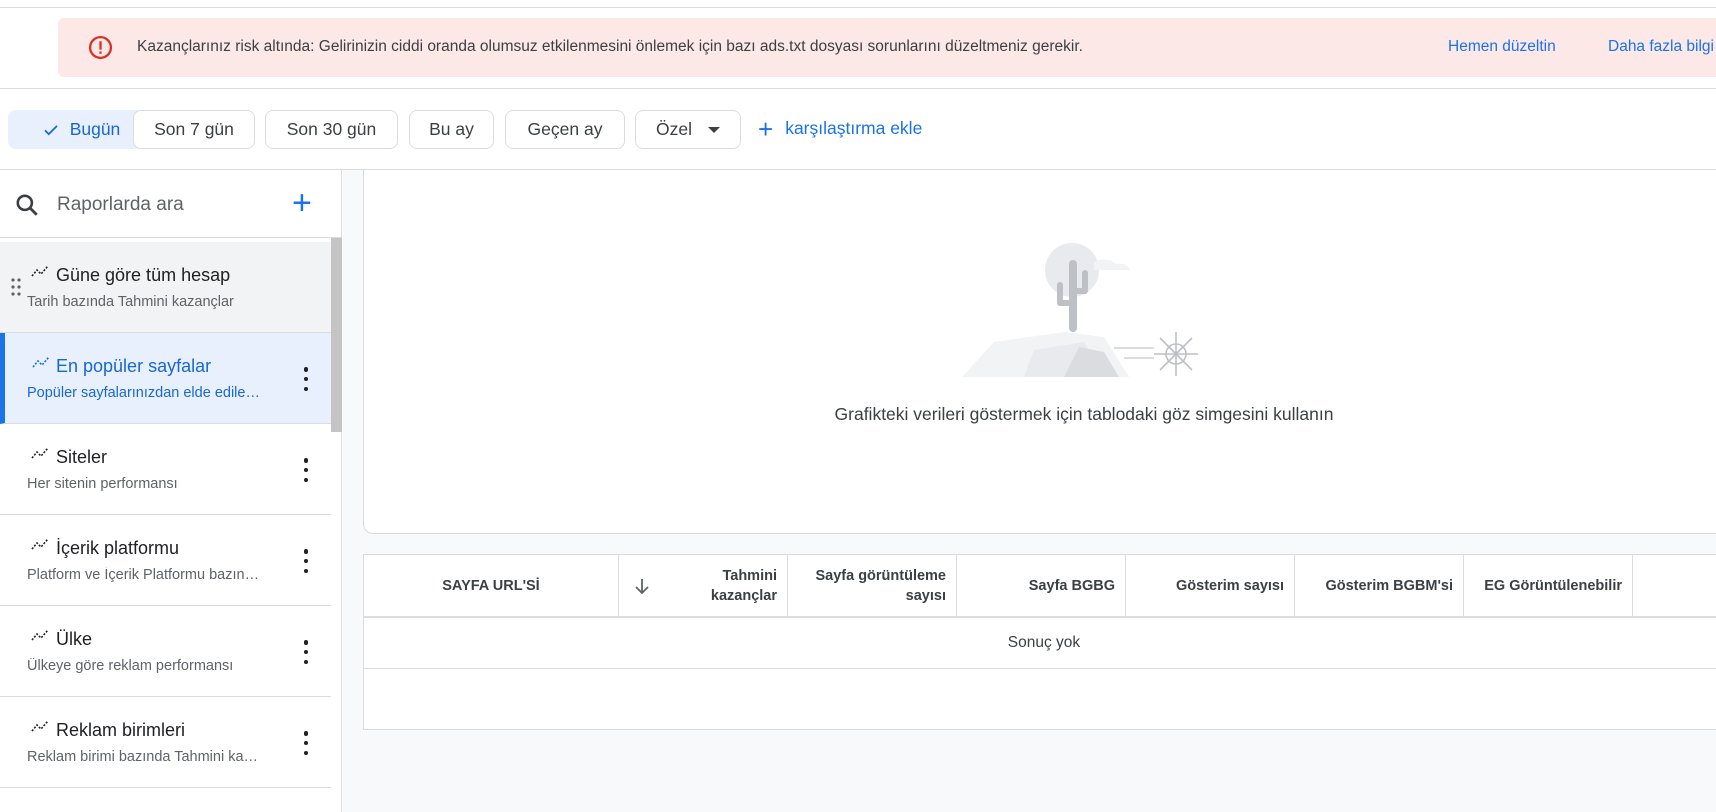  Describe the element at coordinates (121, 730) in the screenshot. I see `report-title: Reklam birimleri` at that location.